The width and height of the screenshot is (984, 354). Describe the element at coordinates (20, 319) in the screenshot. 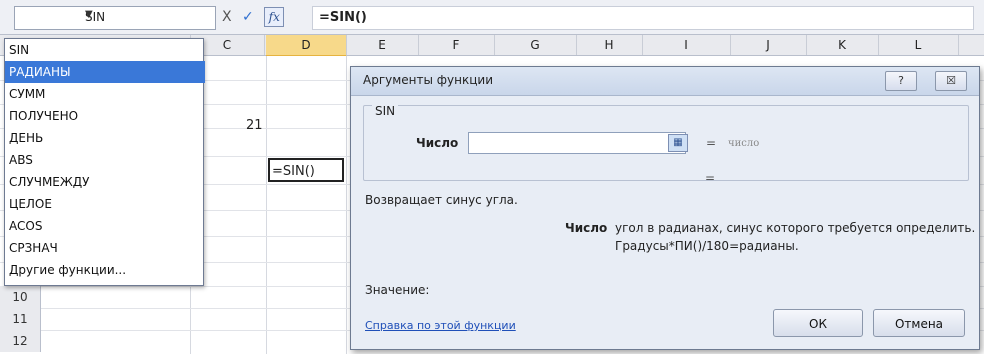

I see `row-header-11: 11` at that location.